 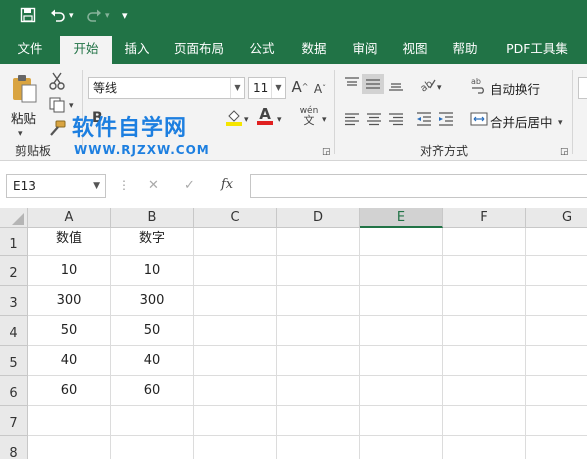 What do you see at coordinates (401, 242) in the screenshot?
I see `cell-e1` at bounding box center [401, 242].